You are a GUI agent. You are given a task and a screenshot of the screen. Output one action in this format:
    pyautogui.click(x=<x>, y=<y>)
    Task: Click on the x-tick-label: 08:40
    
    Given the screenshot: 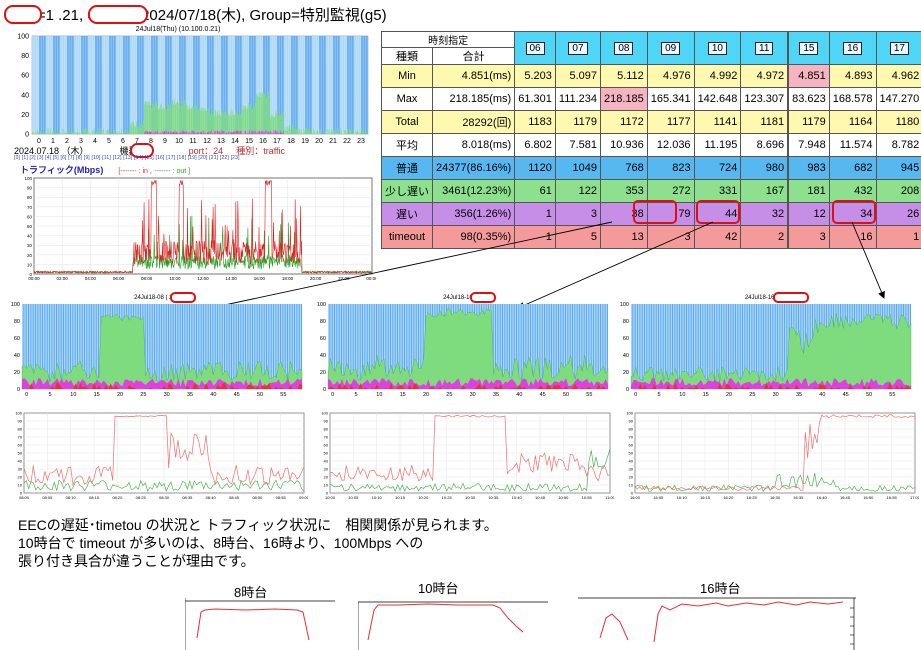 What is the action you would take?
    pyautogui.click(x=211, y=497)
    